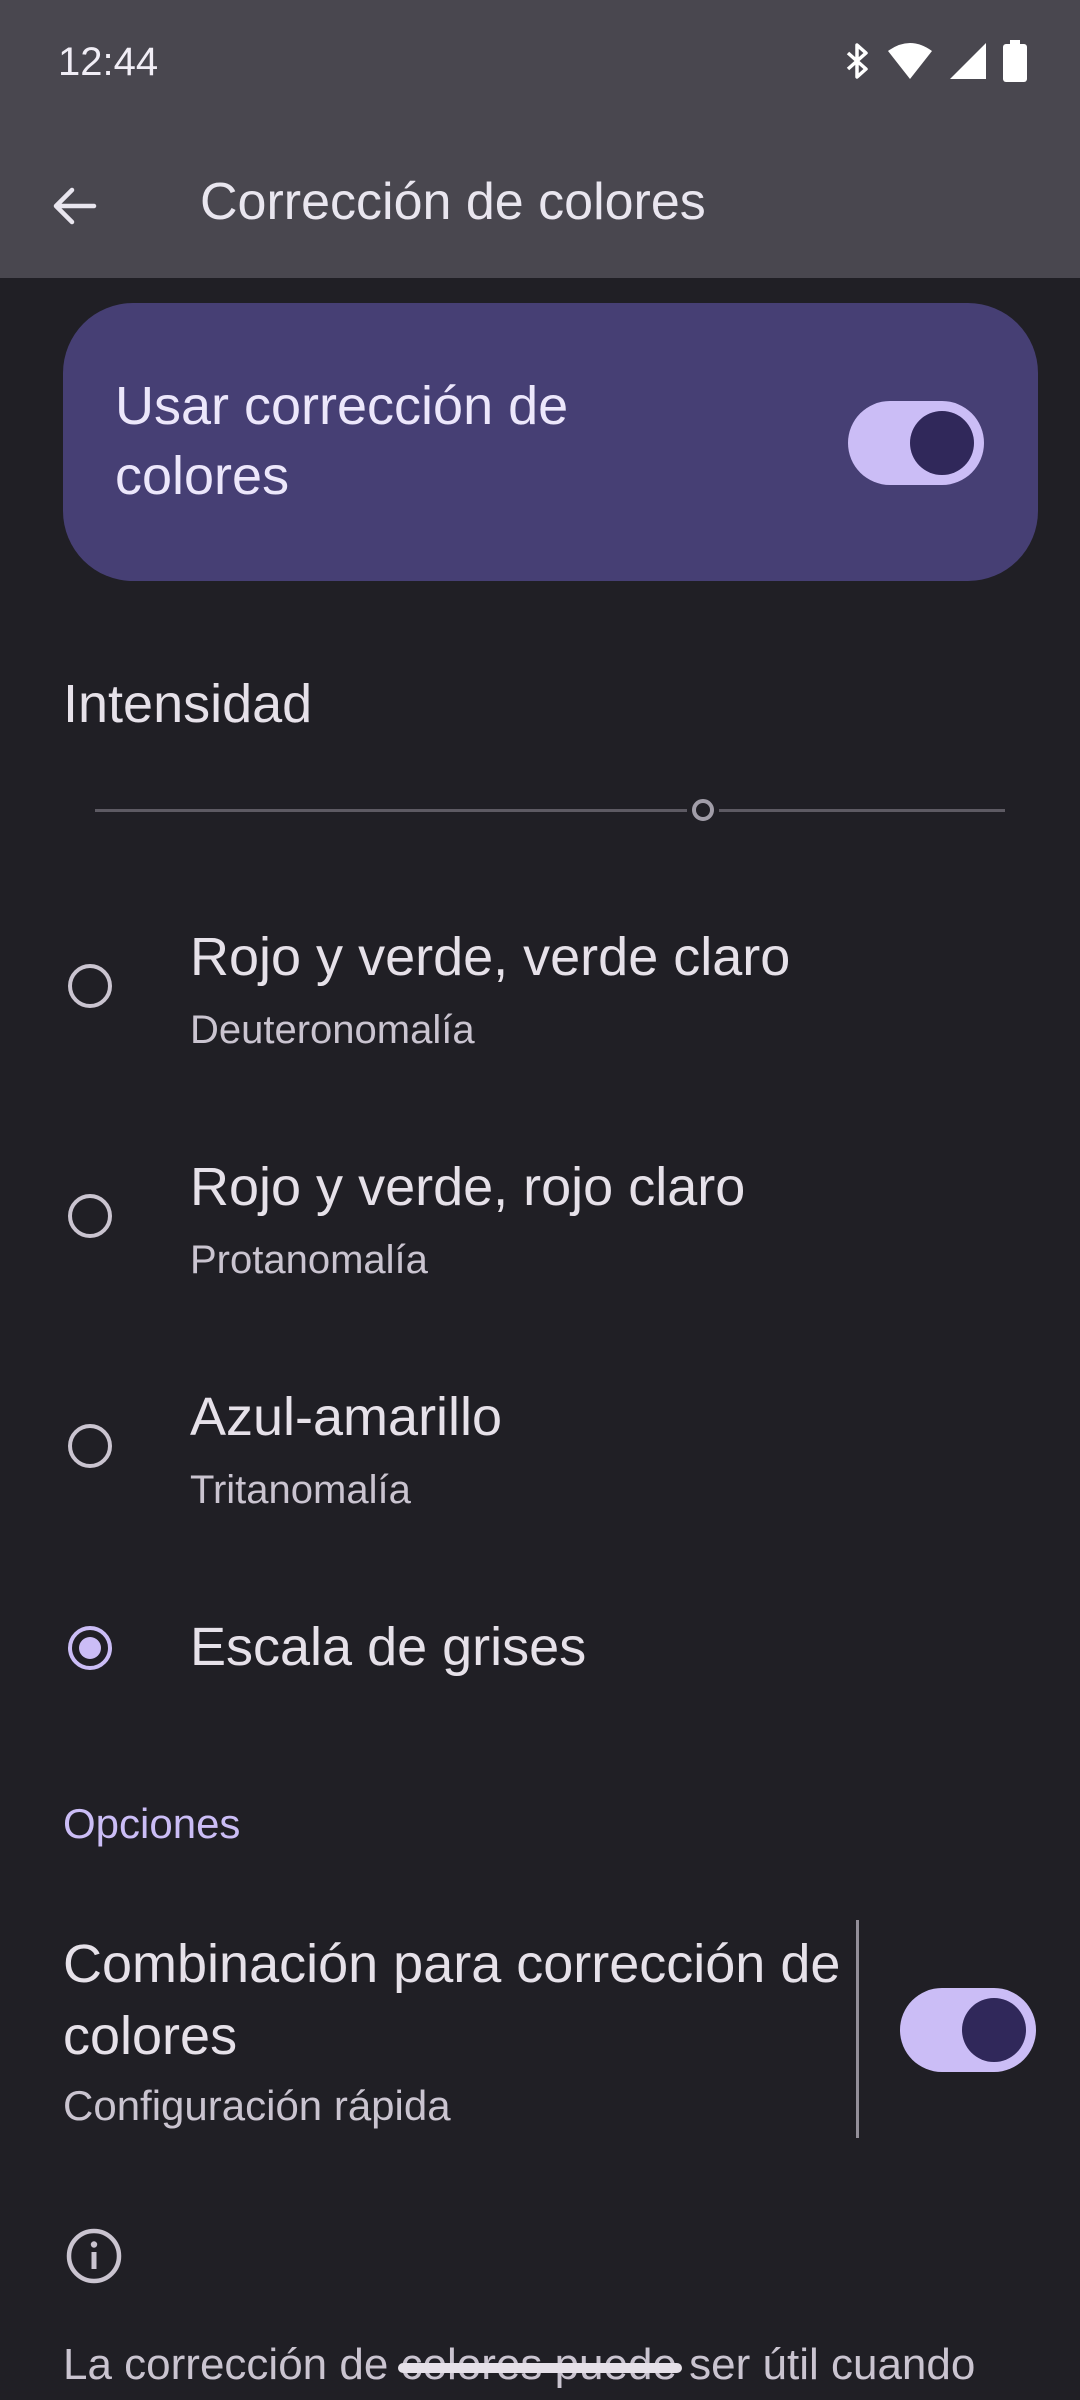 Image resolution: width=1080 pixels, height=2400 pixels. What do you see at coordinates (468, 1187) in the screenshot?
I see `option-title: Rojo y verde, rojo claro` at bounding box center [468, 1187].